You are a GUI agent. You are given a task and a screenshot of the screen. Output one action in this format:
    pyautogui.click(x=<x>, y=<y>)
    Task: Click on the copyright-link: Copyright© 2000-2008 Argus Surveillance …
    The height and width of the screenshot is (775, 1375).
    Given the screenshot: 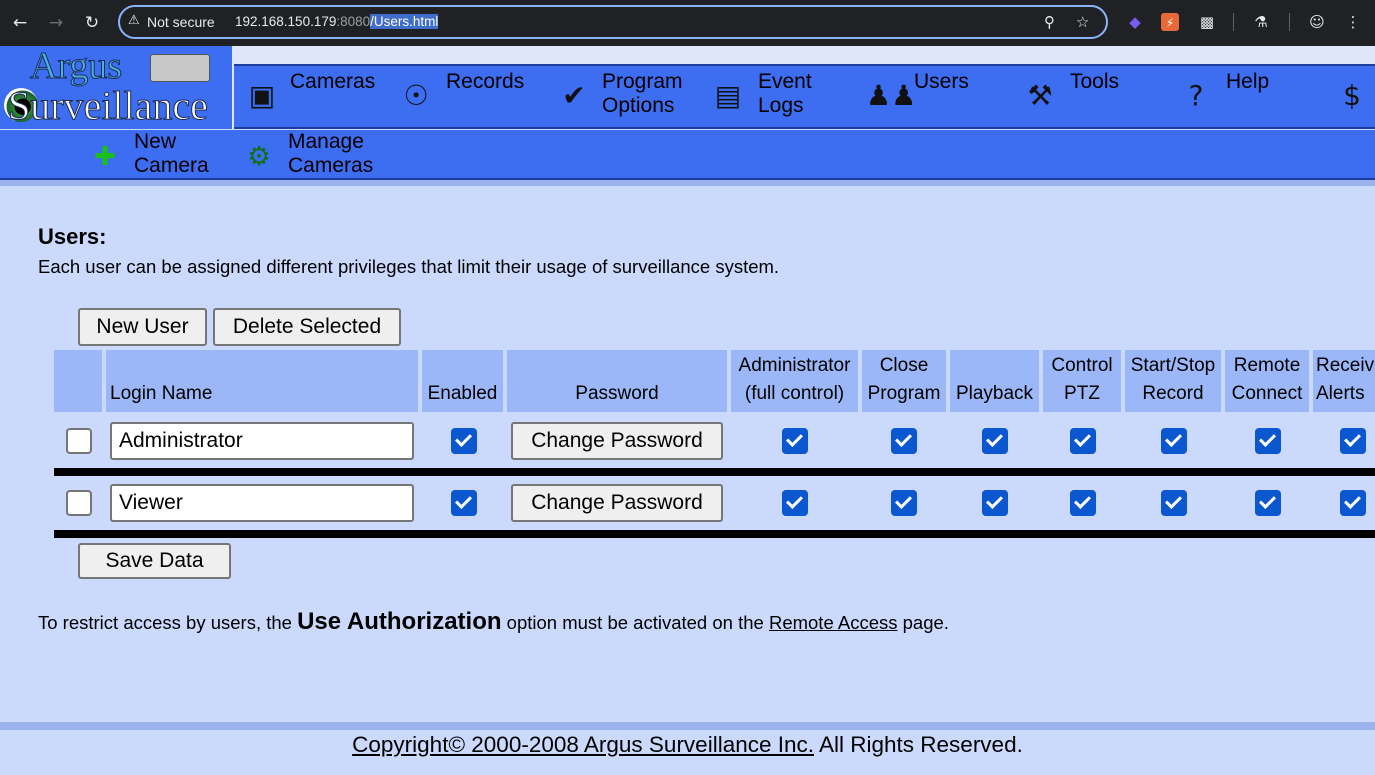 What is the action you would take?
    pyautogui.click(x=583, y=744)
    